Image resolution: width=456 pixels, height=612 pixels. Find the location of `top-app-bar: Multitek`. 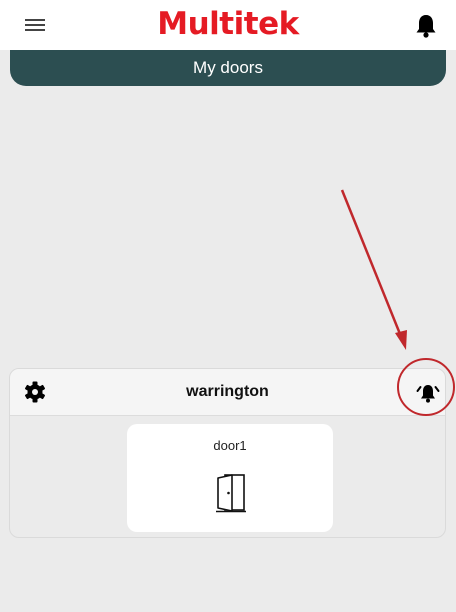

top-app-bar: Multitek is located at coordinates (228, 25).